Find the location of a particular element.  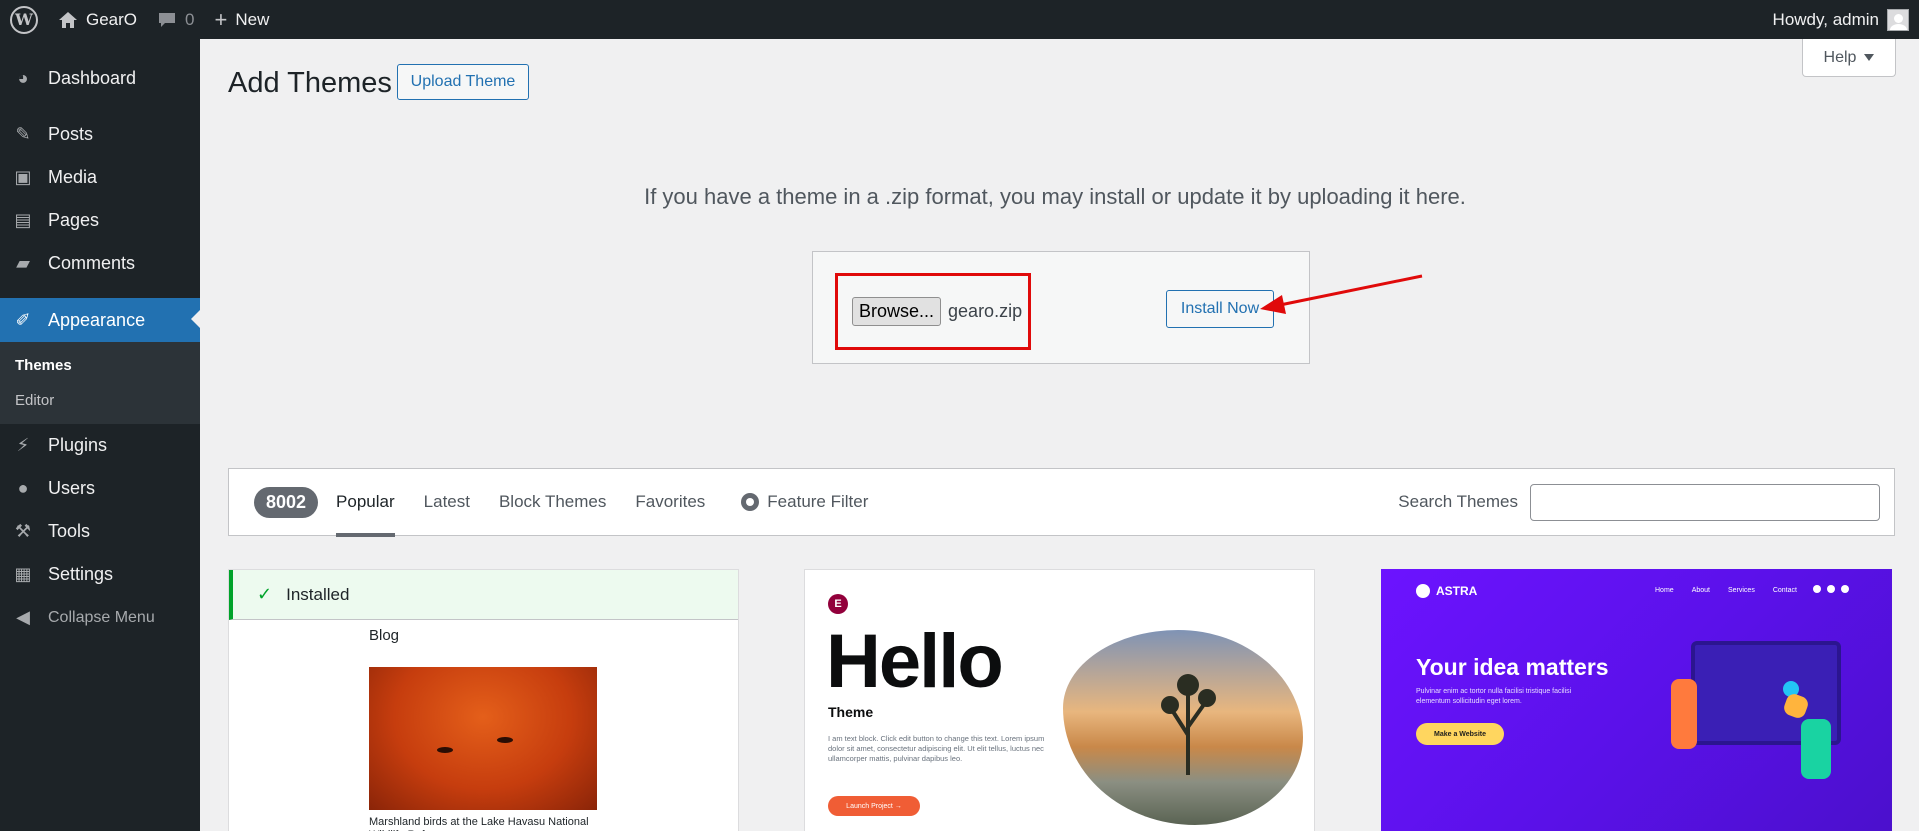

wordpress-logo-menu: W is located at coordinates (24, 19).